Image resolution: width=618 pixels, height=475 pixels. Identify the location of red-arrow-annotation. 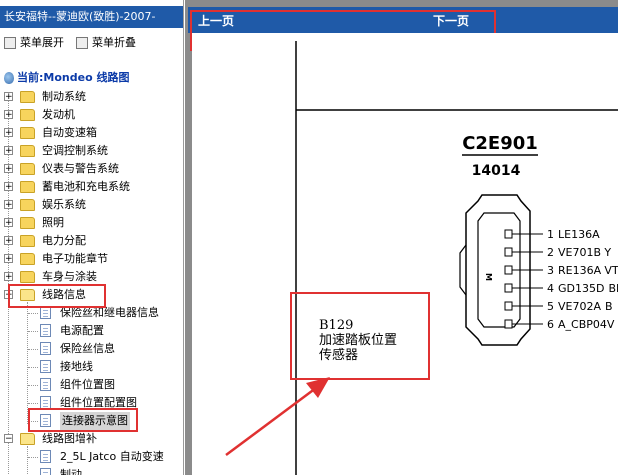
(277, 417).